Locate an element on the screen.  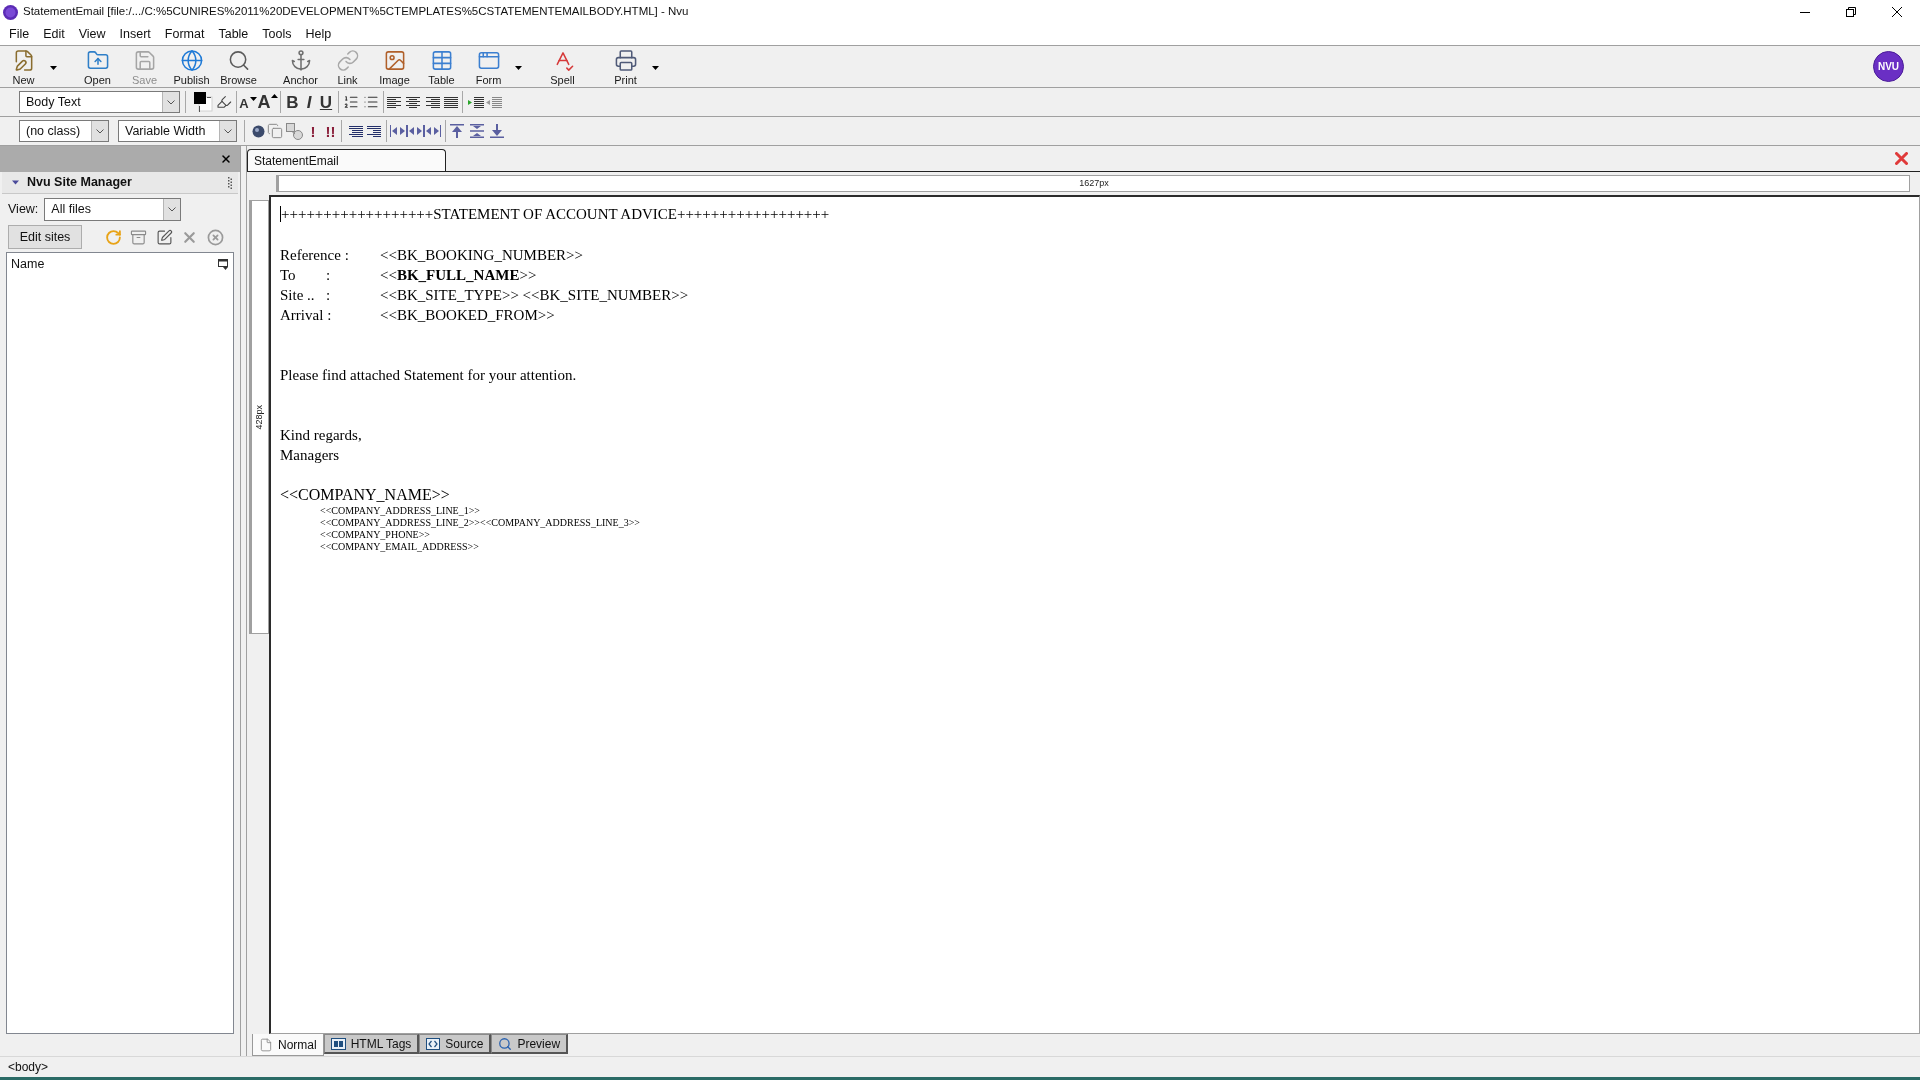
field-value: <<BK_FULL_NAME>> is located at coordinates (458, 275).